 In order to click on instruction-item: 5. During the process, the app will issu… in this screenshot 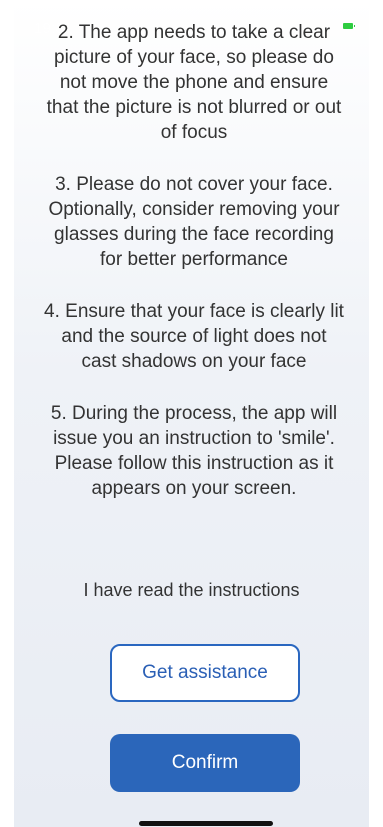, I will do `click(194, 451)`.